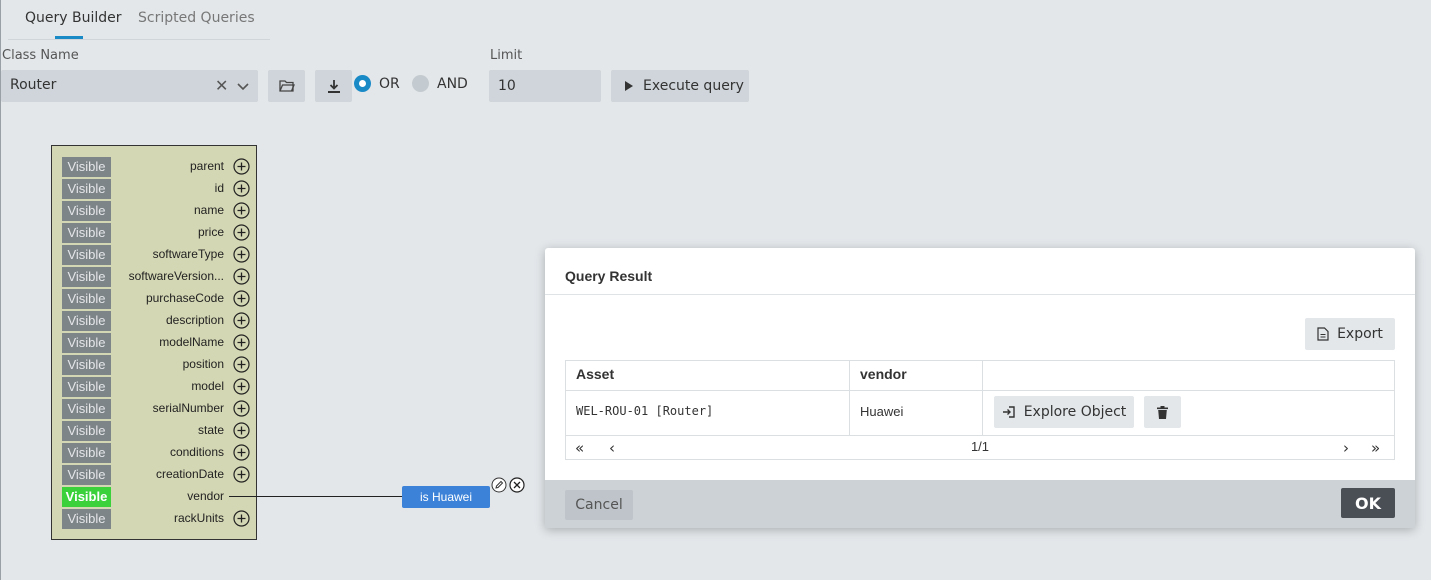 Image resolution: width=1431 pixels, height=580 pixels. Describe the element at coordinates (693, 86) in the screenshot. I see `execute-query-label: Execute query` at that location.